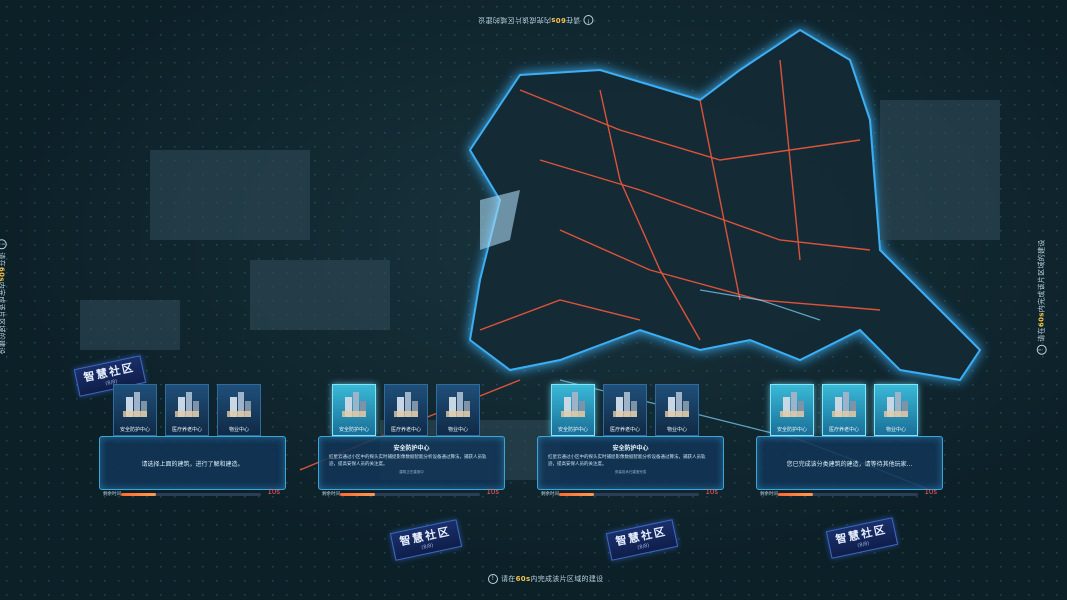  What do you see at coordinates (1041, 297) in the screenshot?
I see `hint-right: !请在60s内完成该片区域的建设` at bounding box center [1041, 297].